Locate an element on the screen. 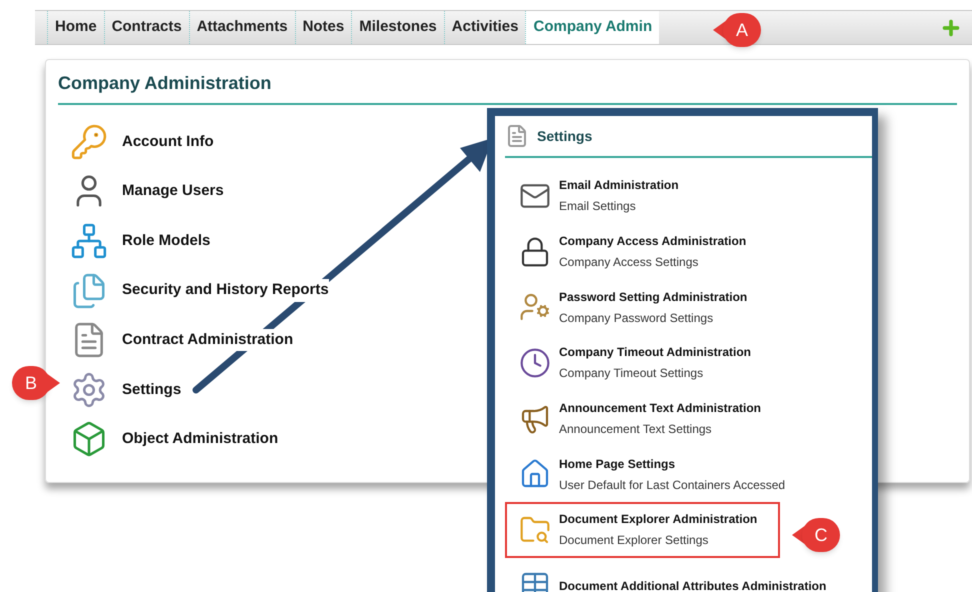 The width and height of the screenshot is (972, 592). clock-icon is located at coordinates (535, 362).